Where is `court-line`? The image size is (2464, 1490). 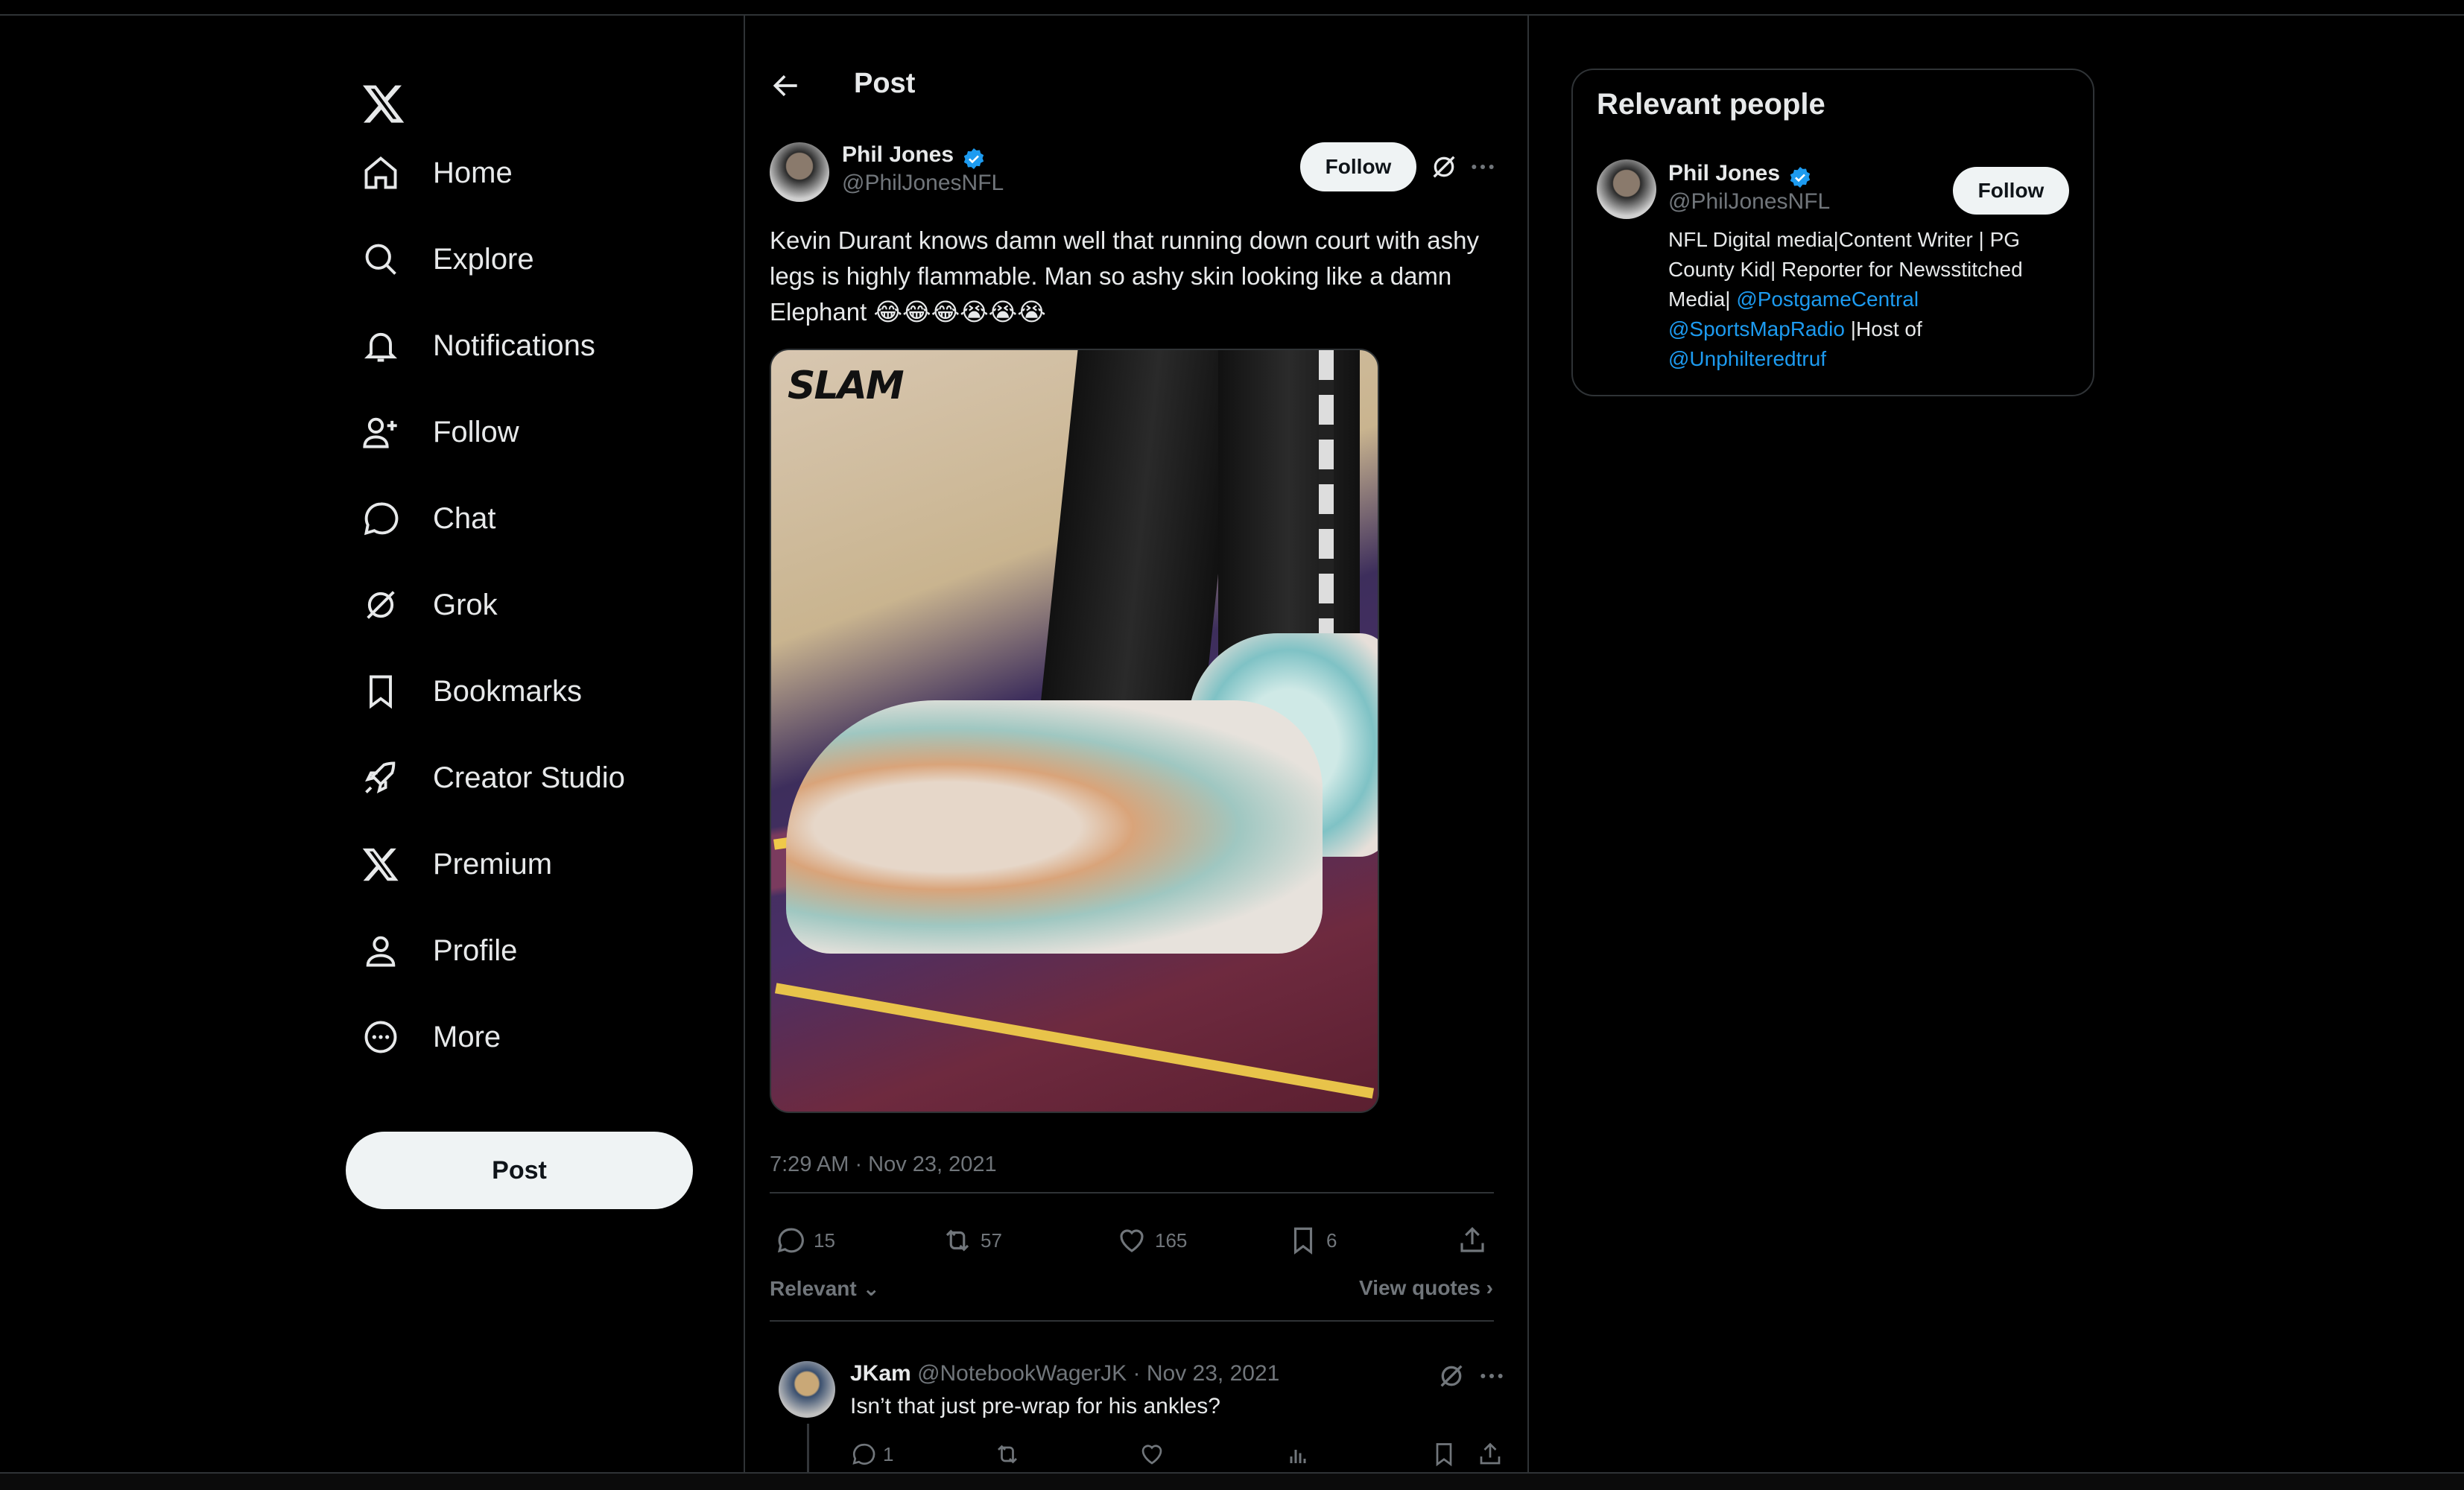
court-line is located at coordinates (1074, 1041).